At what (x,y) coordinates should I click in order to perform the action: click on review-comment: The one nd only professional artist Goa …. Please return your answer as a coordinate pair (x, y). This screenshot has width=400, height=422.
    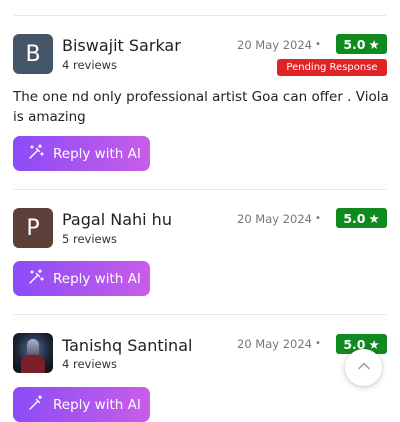
    Looking at the image, I should click on (201, 107).